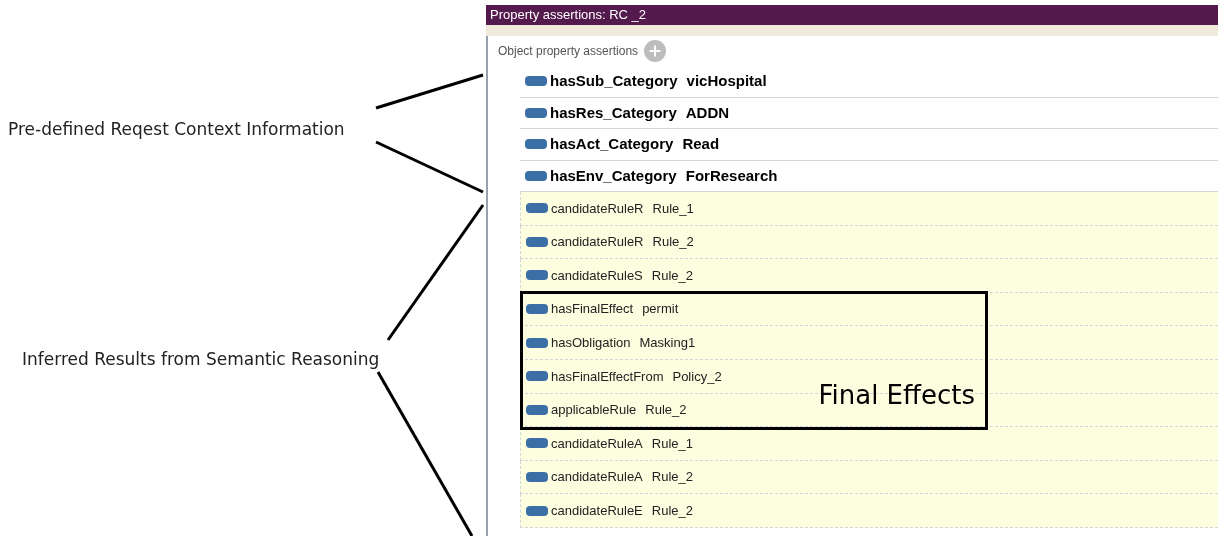  I want to click on property-name: candidateRuleS, so click(597, 275).